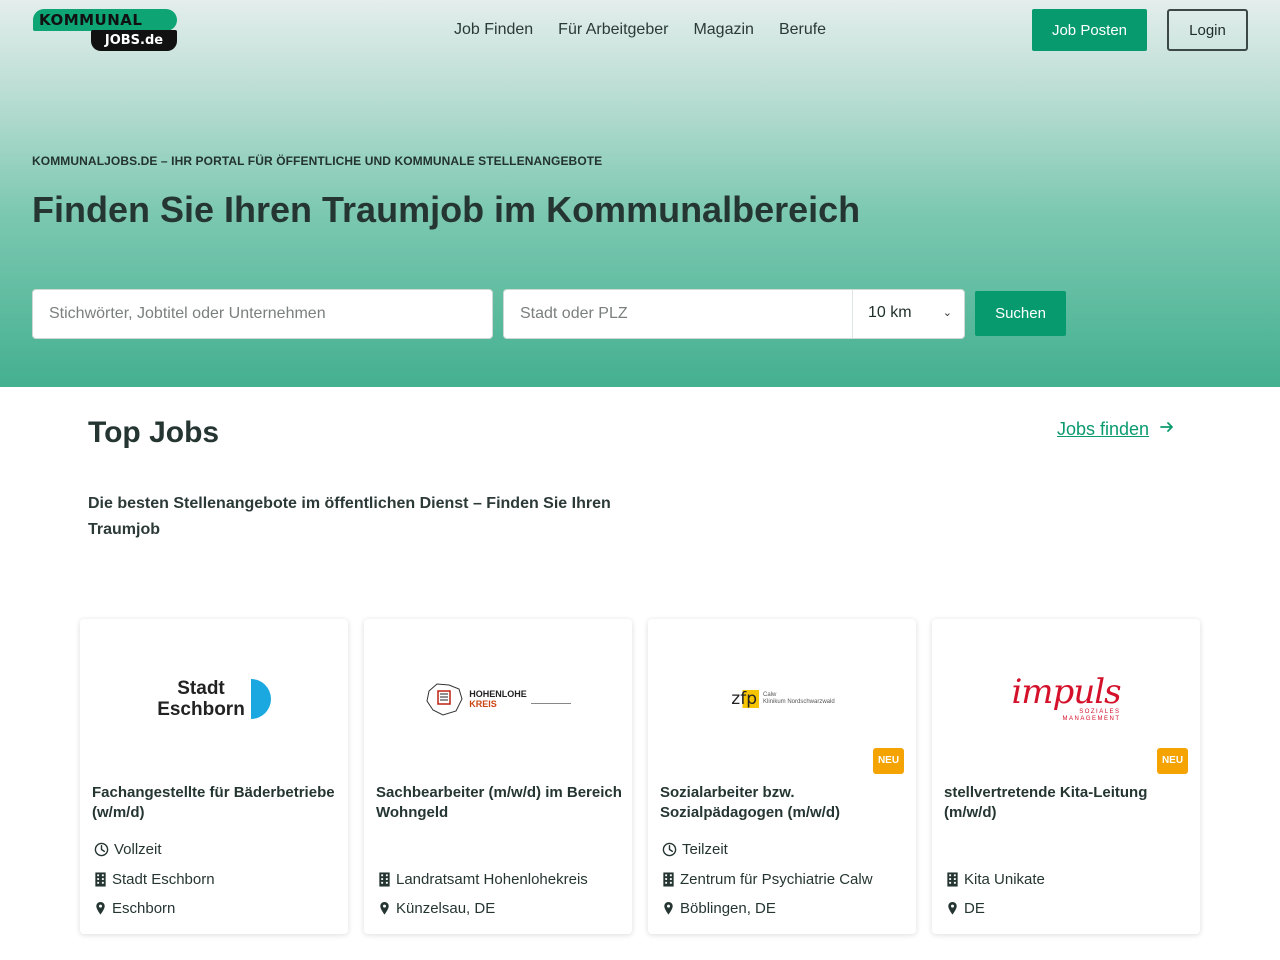 Image resolution: width=1280 pixels, height=960 pixels. I want to click on job-company: Kita Unikate, so click(995, 879).